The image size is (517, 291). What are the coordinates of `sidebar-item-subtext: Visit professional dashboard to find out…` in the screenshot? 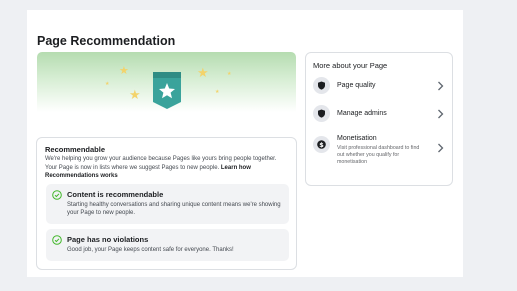 It's located at (378, 155).